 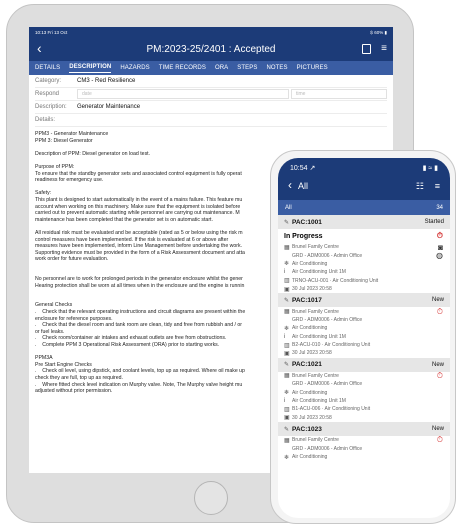 I want to click on code-text: B2-ACU-010 · Air Conditioning Unit, so click(x=331, y=345).